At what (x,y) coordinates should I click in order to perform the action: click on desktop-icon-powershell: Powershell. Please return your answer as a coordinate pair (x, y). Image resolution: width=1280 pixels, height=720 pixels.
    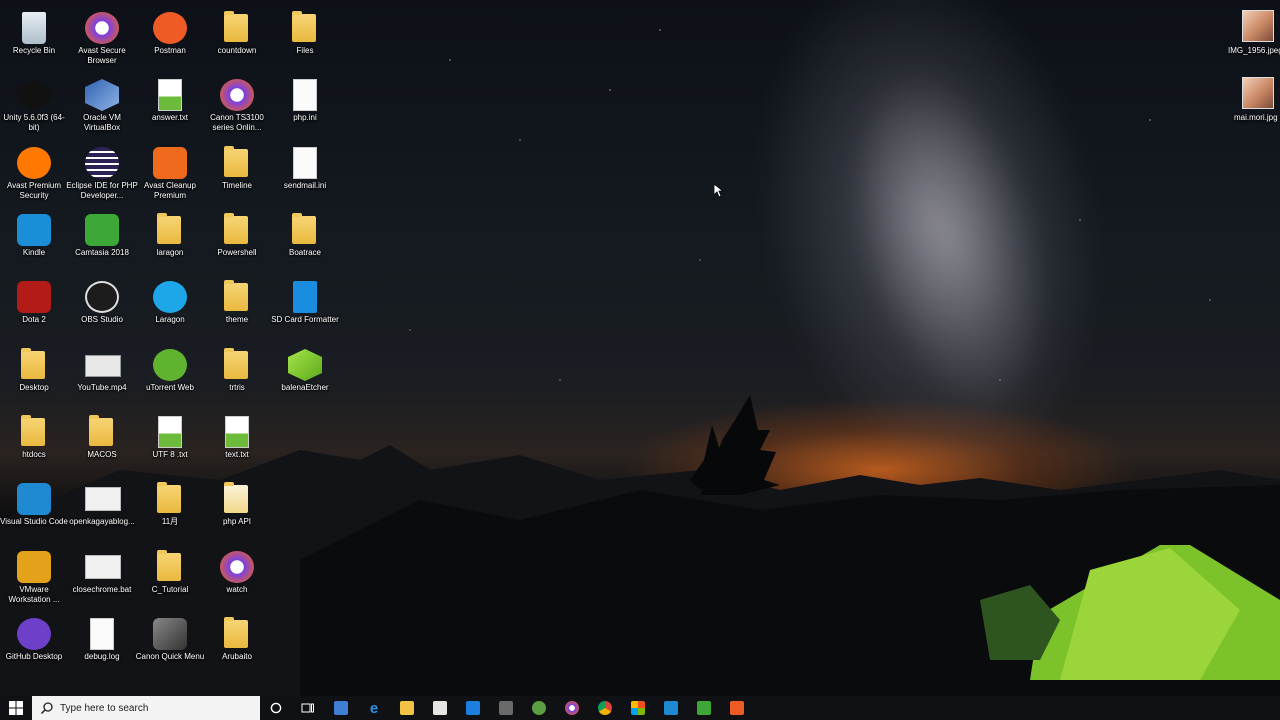
    Looking at the image, I should click on (237, 239).